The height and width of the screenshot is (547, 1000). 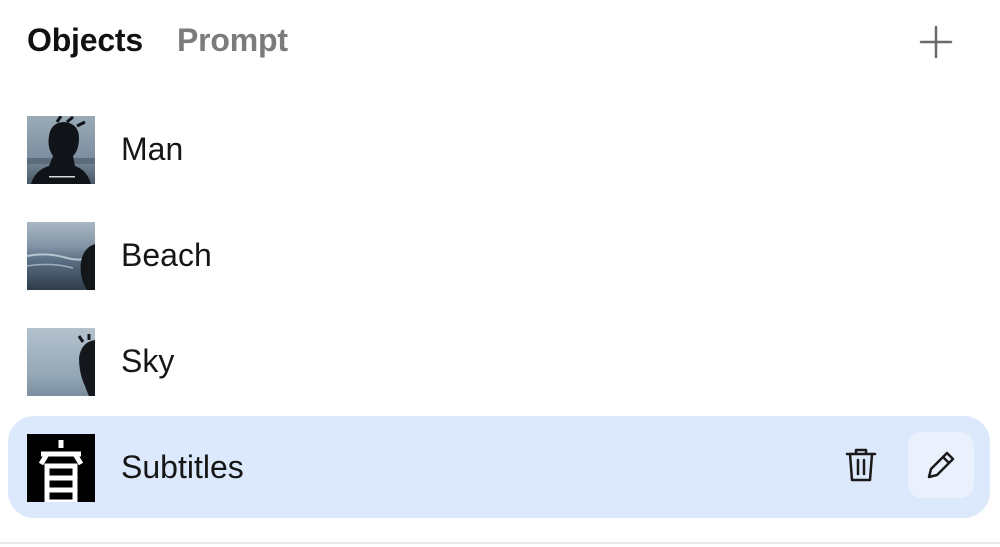 What do you see at coordinates (166, 255) in the screenshot?
I see `object-label: Beach` at bounding box center [166, 255].